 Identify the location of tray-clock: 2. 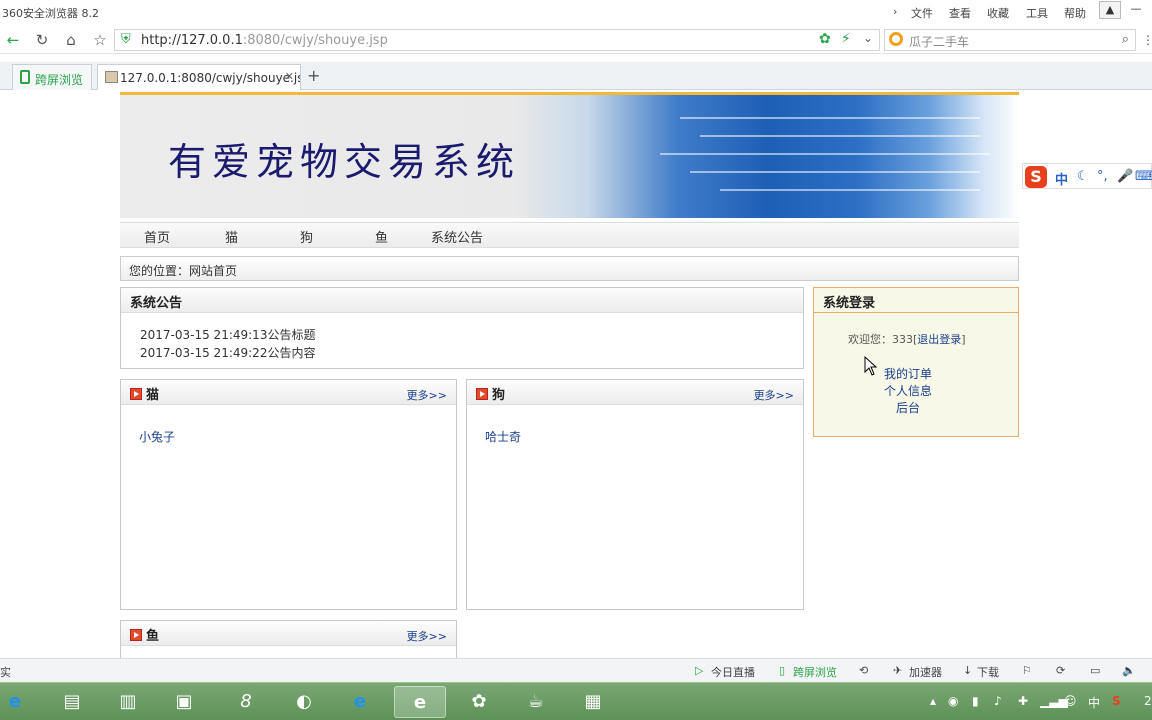
(1148, 701).